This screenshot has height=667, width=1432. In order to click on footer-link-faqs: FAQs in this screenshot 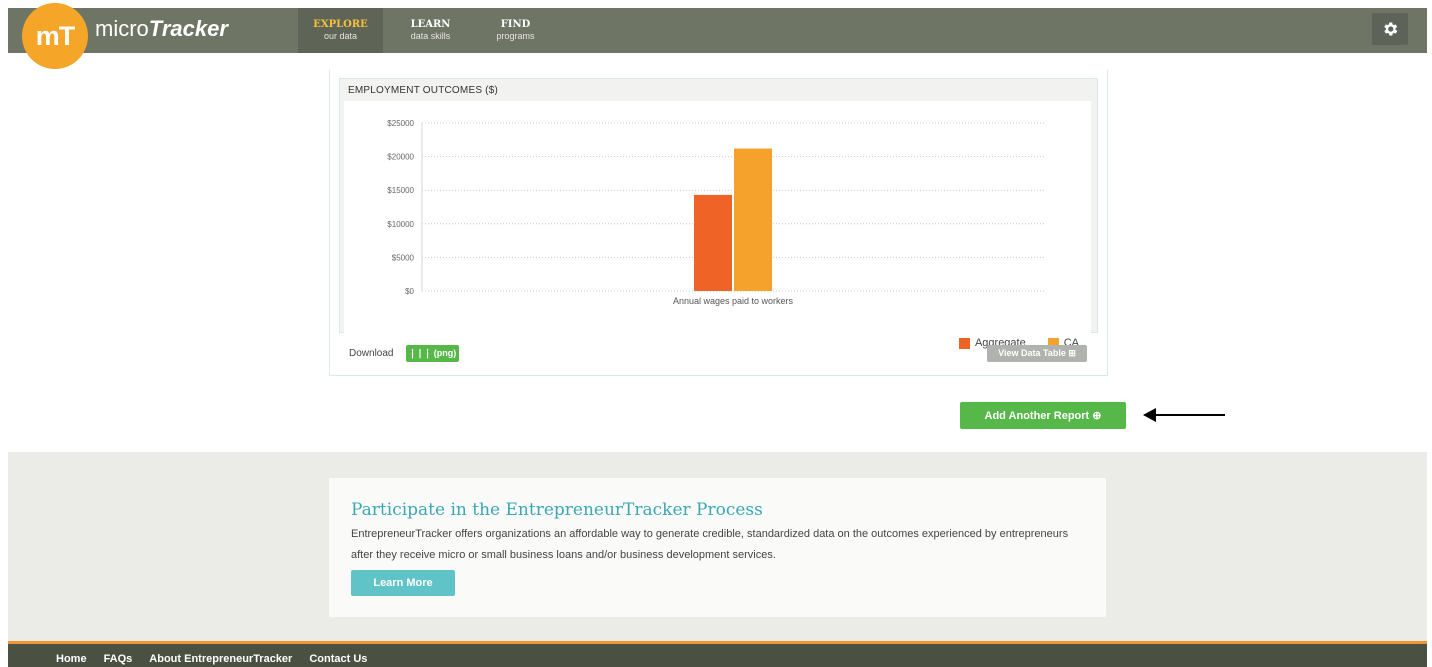, I will do `click(118, 659)`.